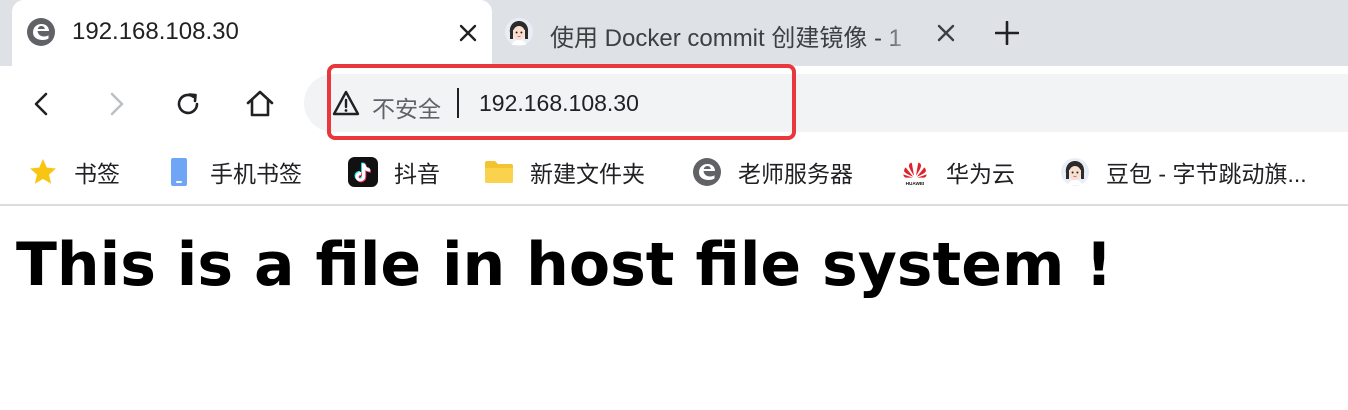 This screenshot has width=1348, height=410. I want to click on bookmark-item: HUAWEI 华为云, so click(957, 172).